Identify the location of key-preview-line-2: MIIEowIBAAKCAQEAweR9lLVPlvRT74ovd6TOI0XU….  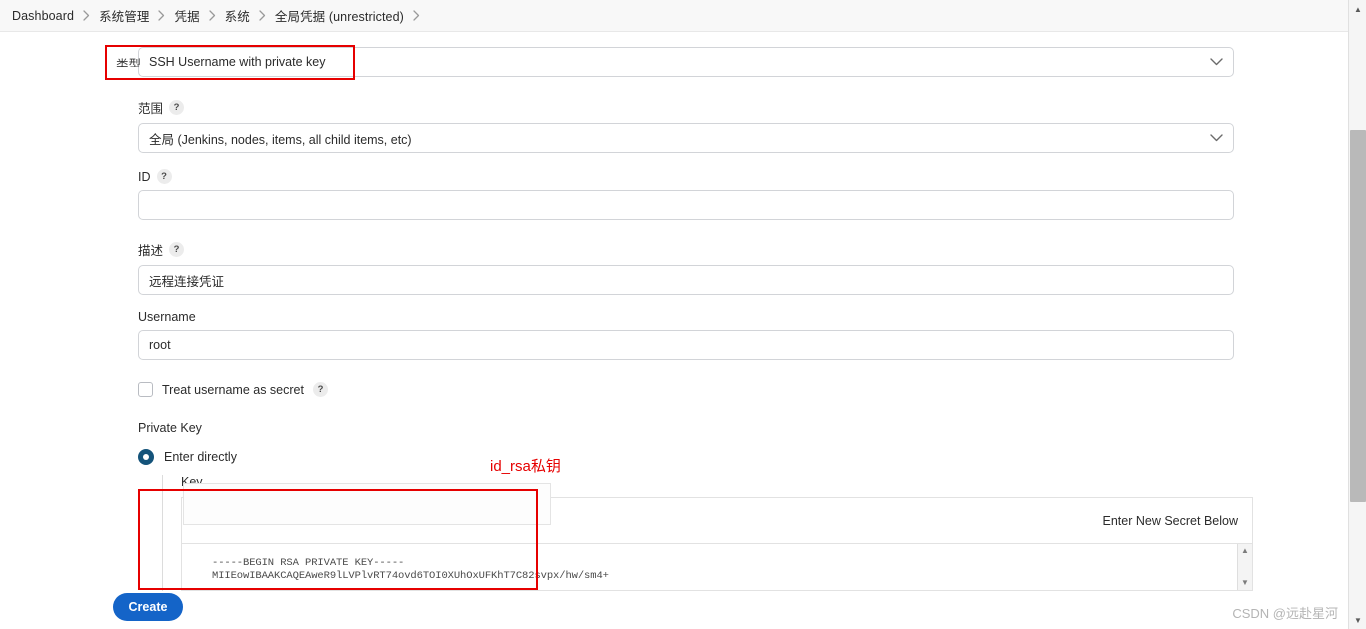
(410, 575).